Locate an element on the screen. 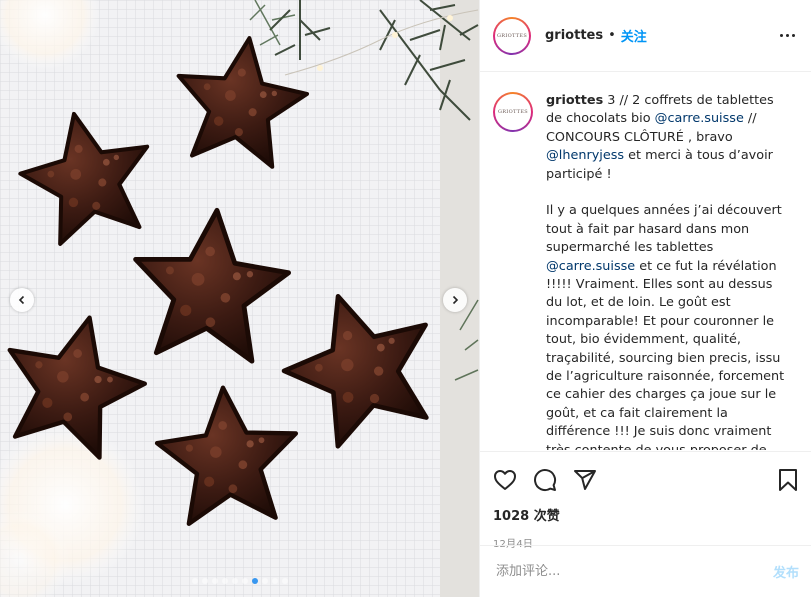 This screenshot has width=811, height=597. avatar: GRIOTTES is located at coordinates (512, 35).